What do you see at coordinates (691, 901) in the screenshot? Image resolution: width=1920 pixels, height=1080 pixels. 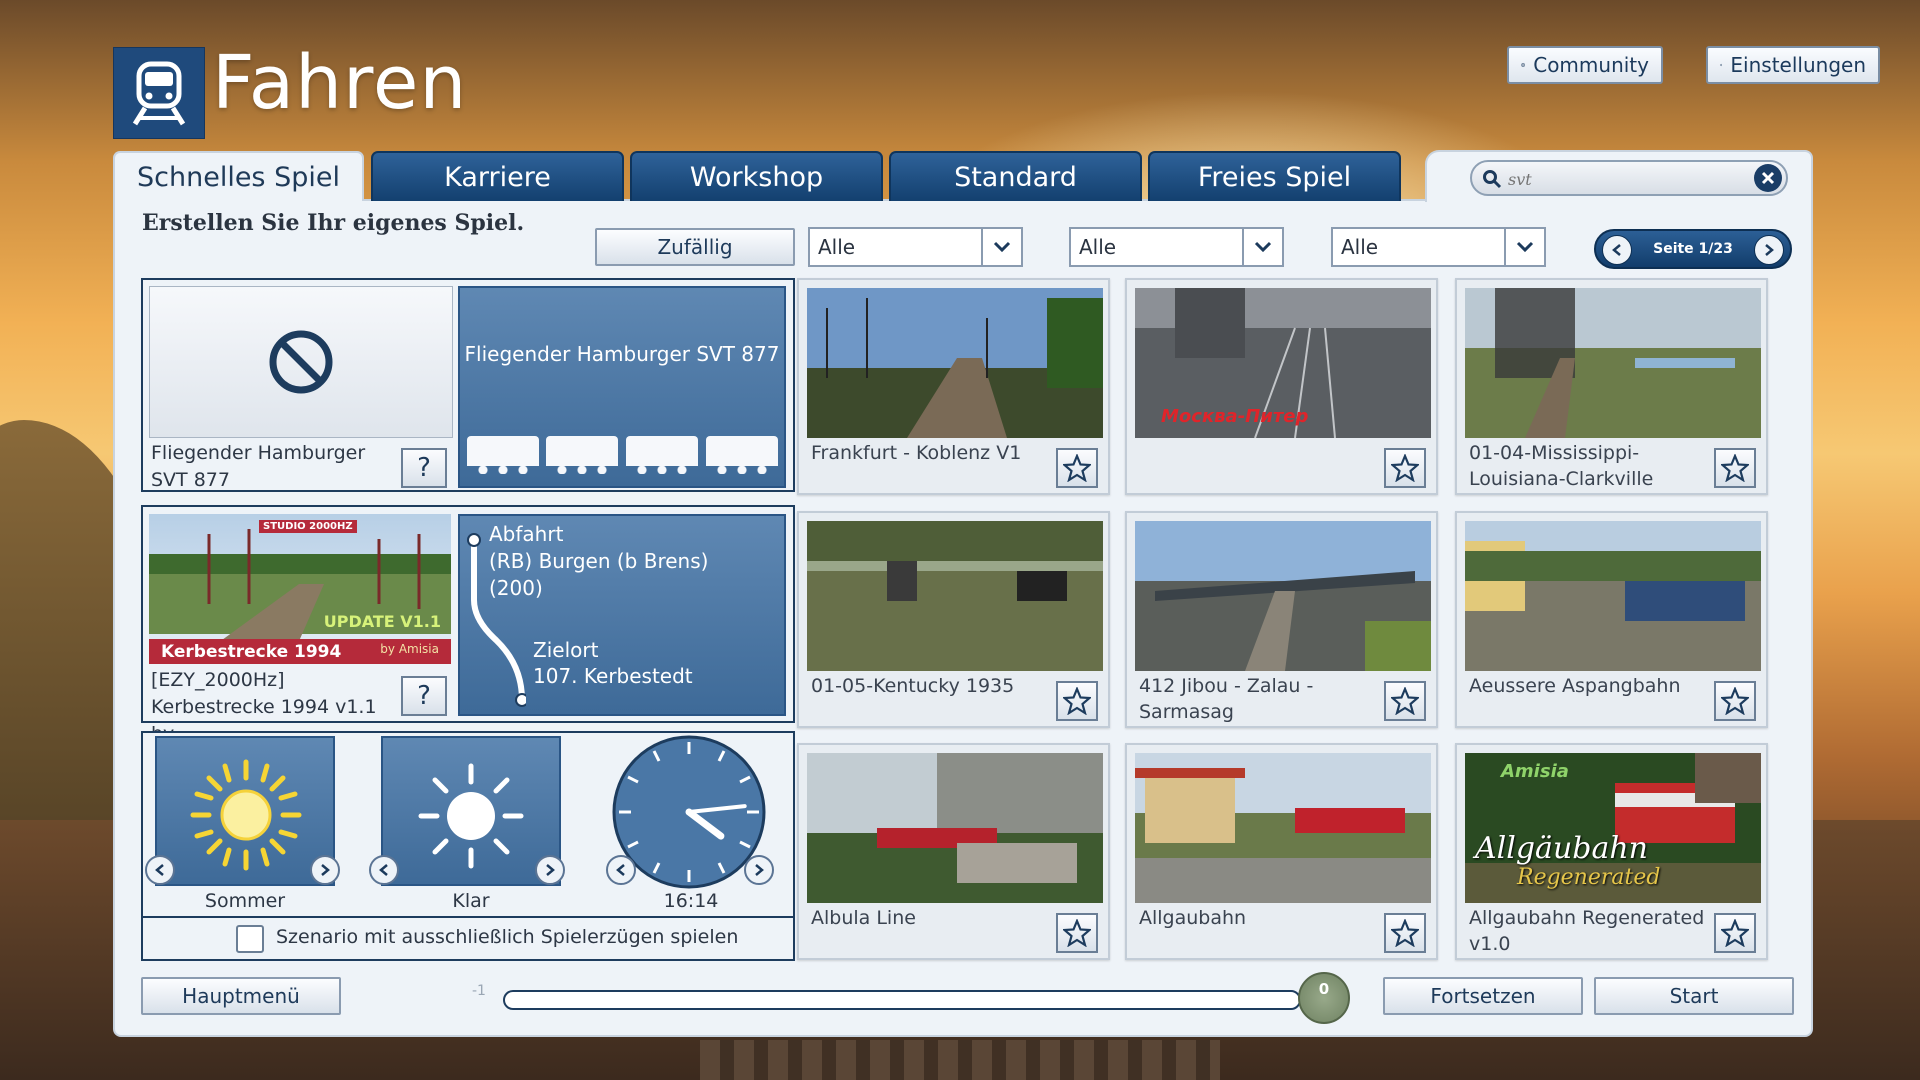 I see `time-label: 16:14` at bounding box center [691, 901].